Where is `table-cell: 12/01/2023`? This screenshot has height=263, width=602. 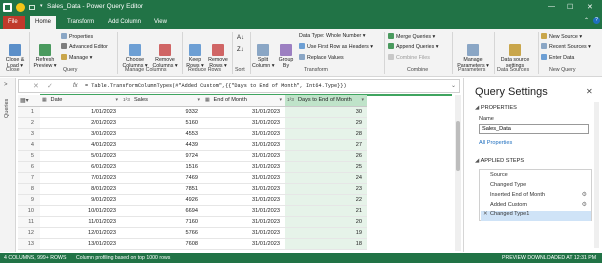
table-cell: 12/01/2023 is located at coordinates (80, 233).